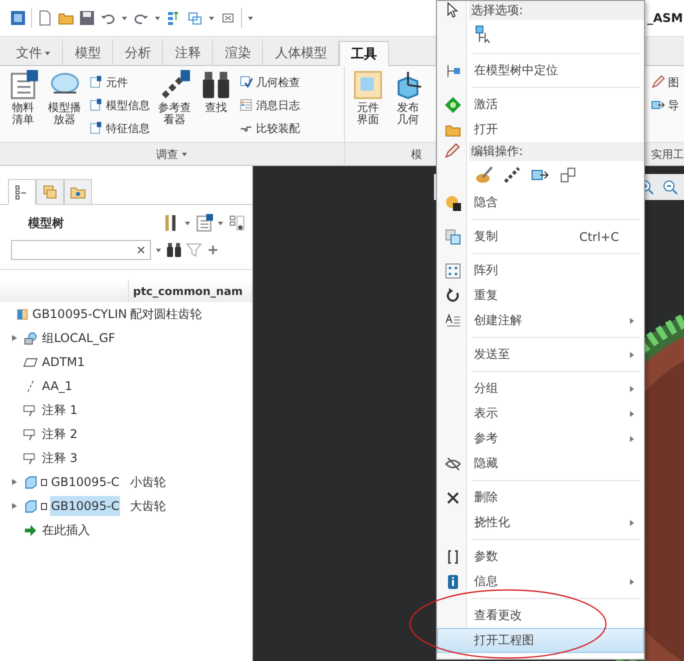 Image resolution: width=684 pixels, height=661 pixels. What do you see at coordinates (88, 52) in the screenshot?
I see `ribbon-tab: 模型` at bounding box center [88, 52].